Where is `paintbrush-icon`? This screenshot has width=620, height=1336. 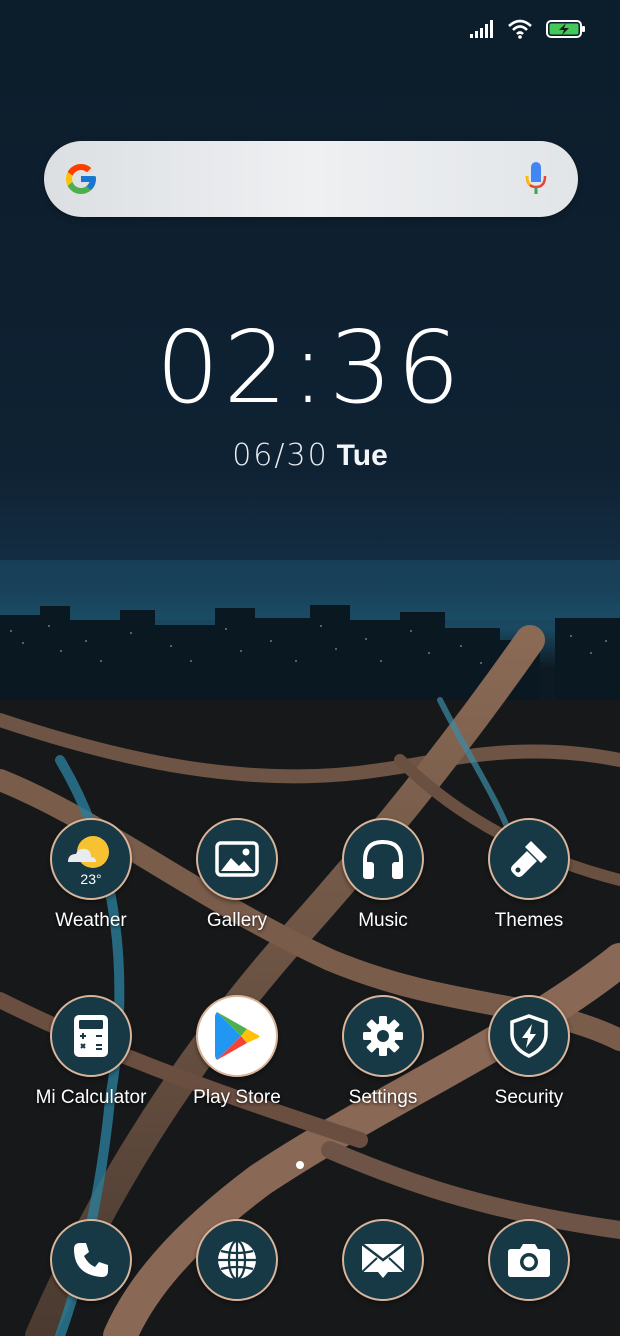
paintbrush-icon is located at coordinates (529, 859).